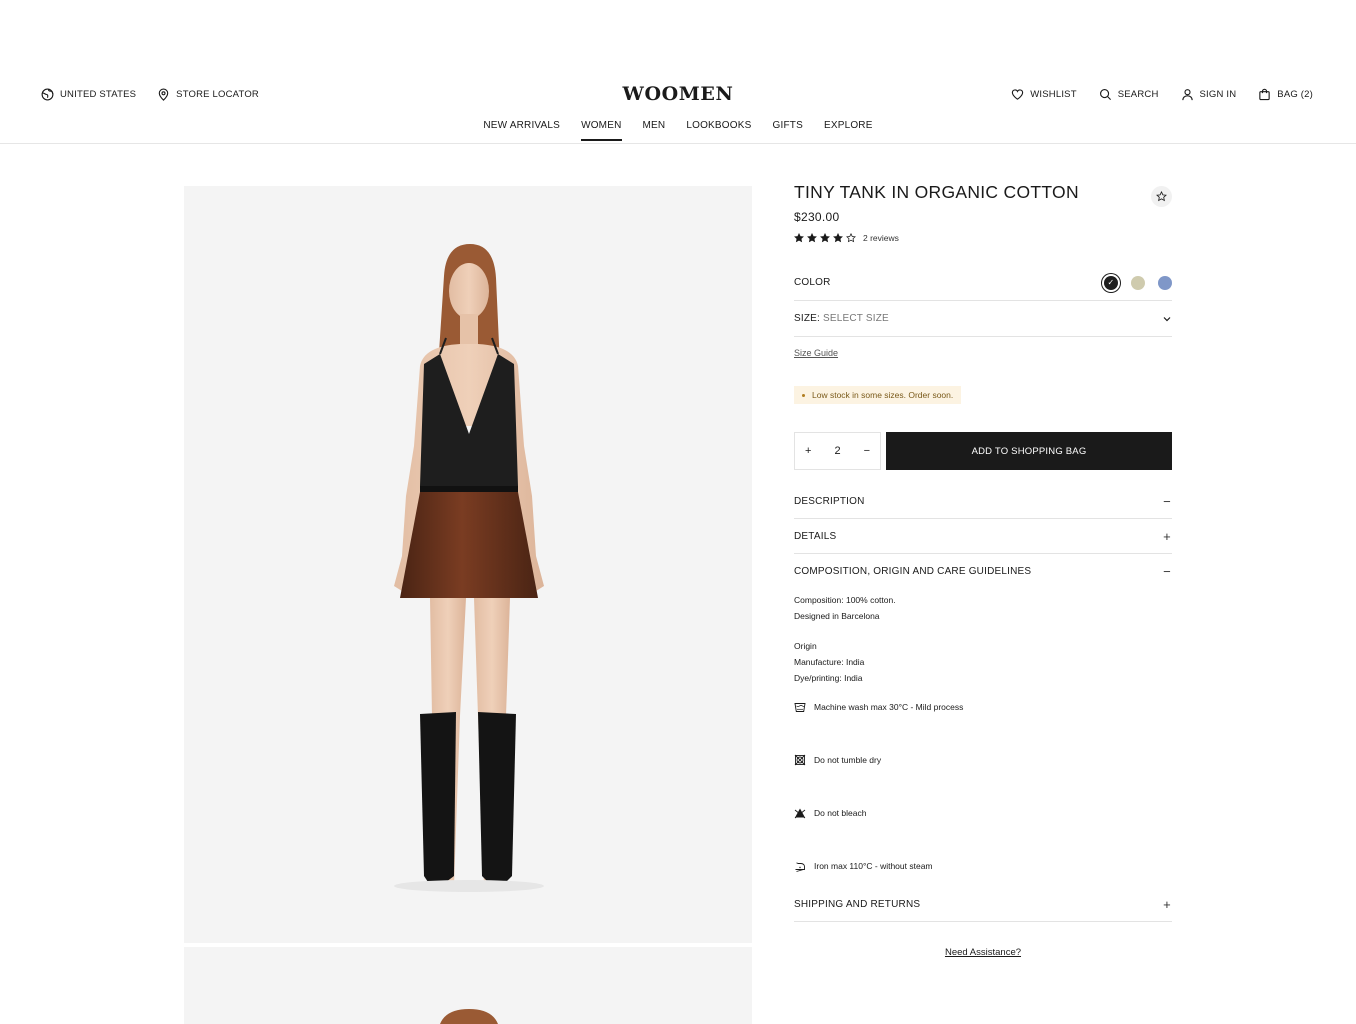 The height and width of the screenshot is (1024, 1356). Describe the element at coordinates (812, 282) in the screenshot. I see `color-label: COLOR` at that location.